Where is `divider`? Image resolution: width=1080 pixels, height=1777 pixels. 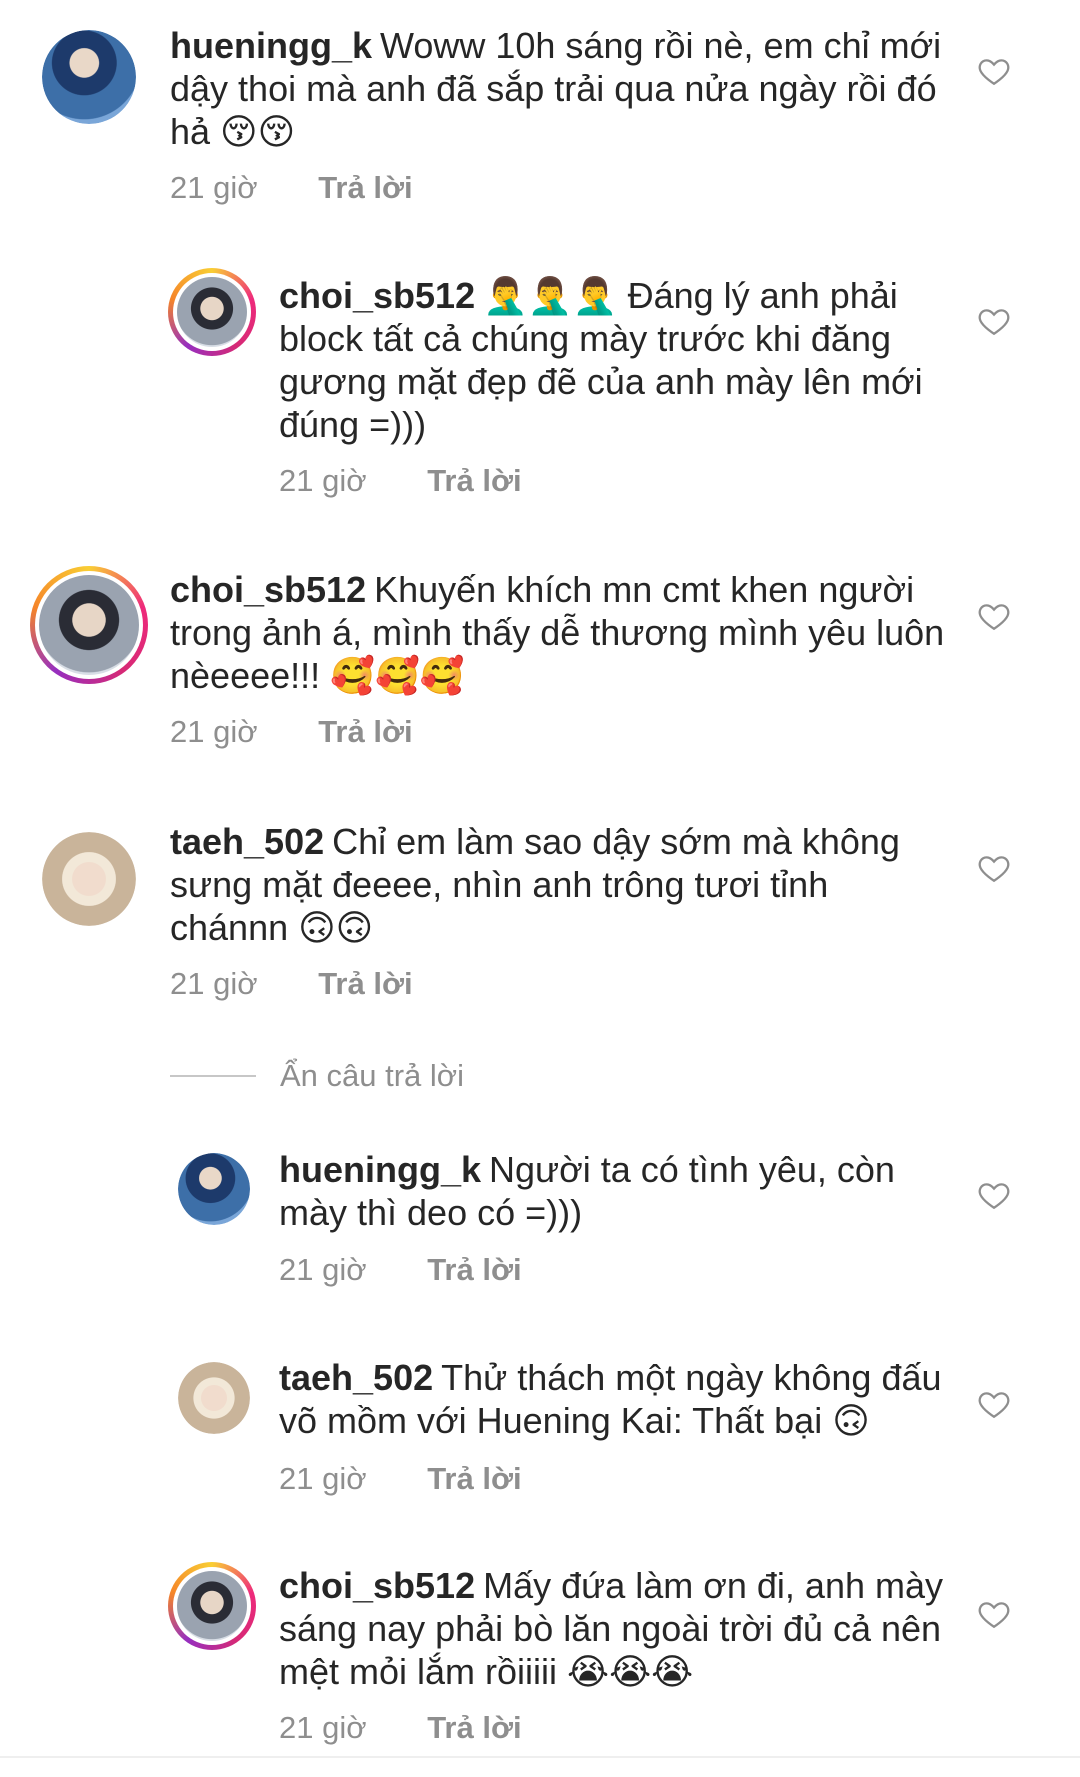 divider is located at coordinates (540, 1757).